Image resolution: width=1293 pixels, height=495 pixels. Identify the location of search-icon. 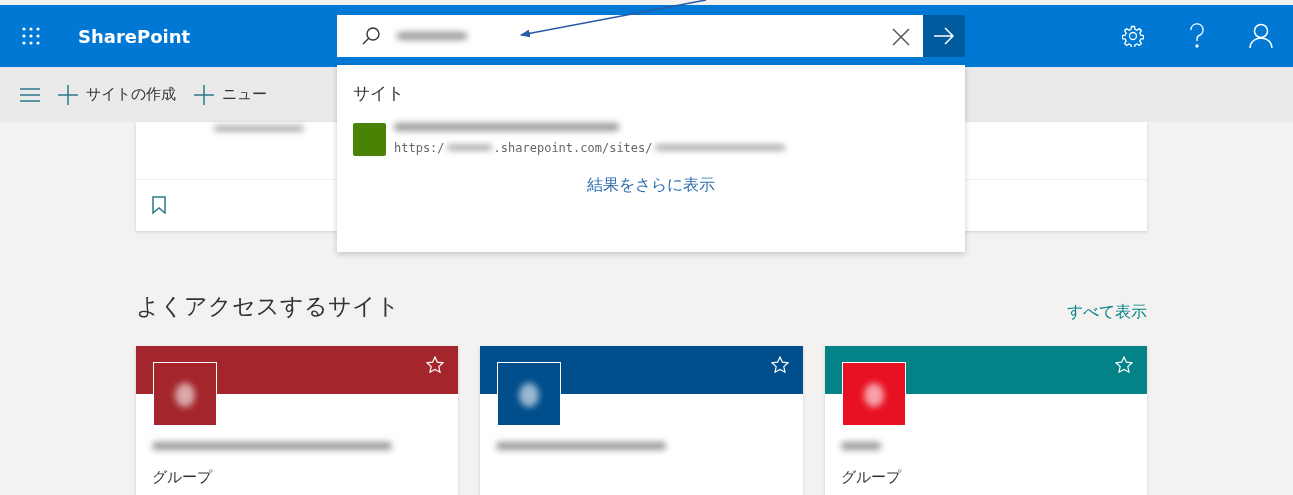
(371, 36).